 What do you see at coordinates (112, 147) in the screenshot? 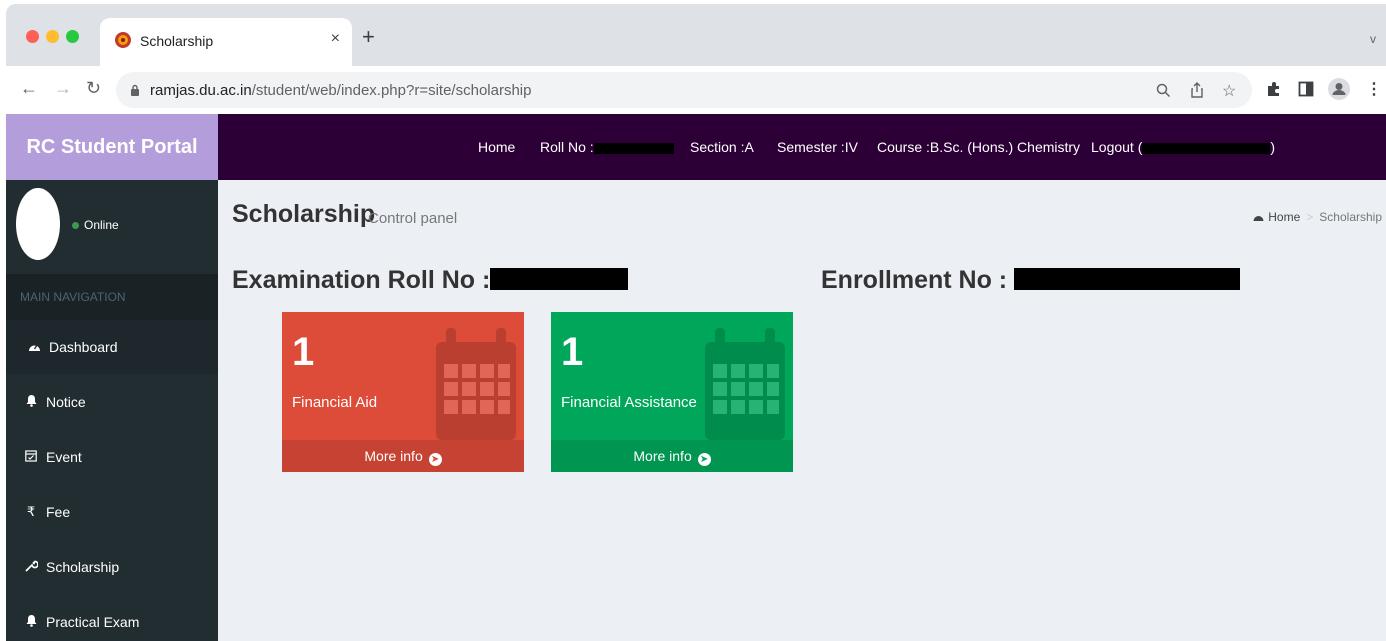
I see `portal-logo: RC Student Portal` at bounding box center [112, 147].